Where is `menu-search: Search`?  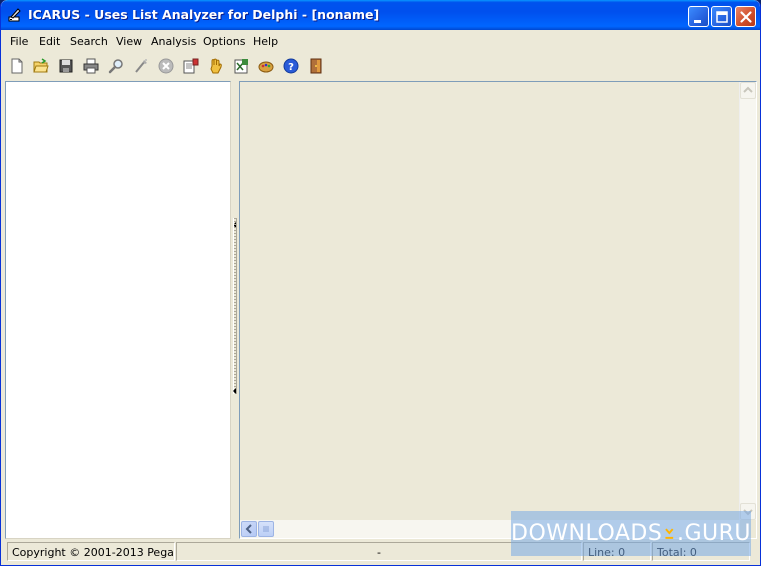
menu-search: Search is located at coordinates (89, 41).